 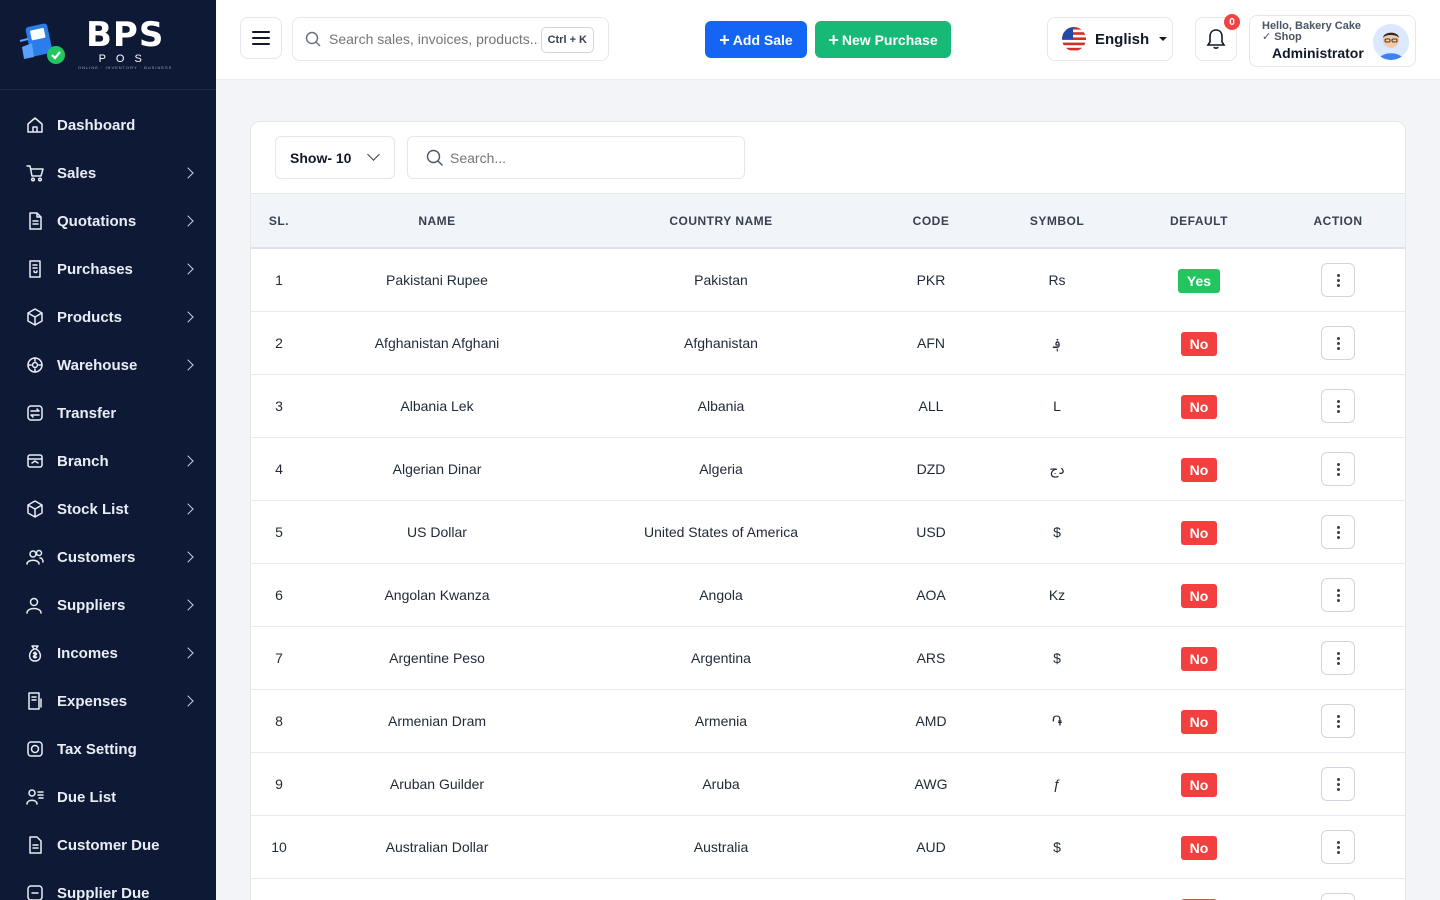 I want to click on column-header-sl: SL., so click(x=279, y=221).